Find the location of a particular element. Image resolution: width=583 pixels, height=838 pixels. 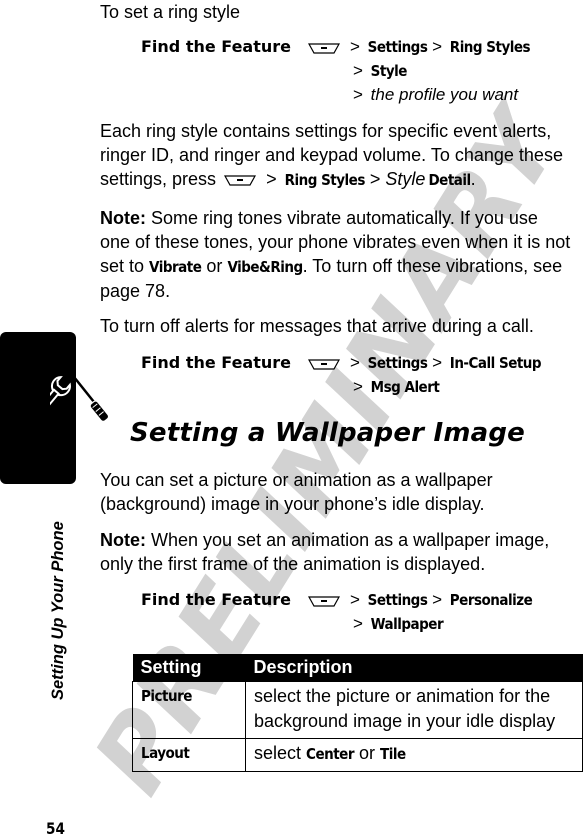

table-header-row: Setting Description is located at coordinates (357, 668).